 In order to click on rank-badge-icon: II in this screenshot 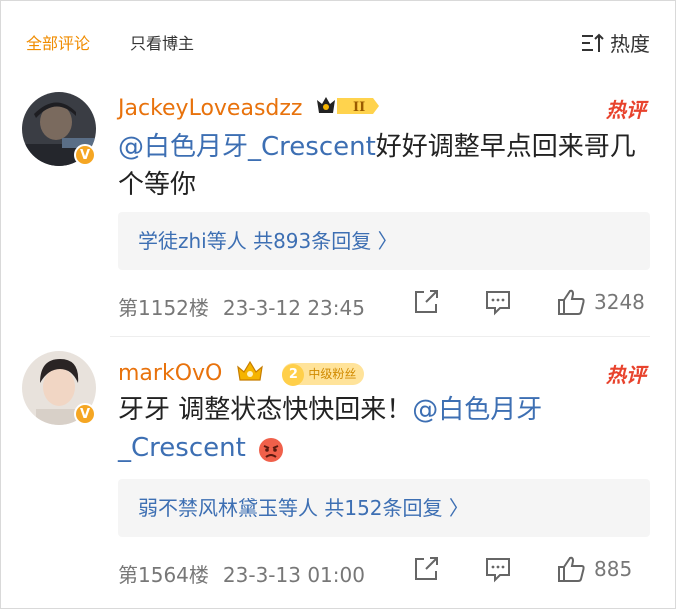, I will do `click(348, 109)`.